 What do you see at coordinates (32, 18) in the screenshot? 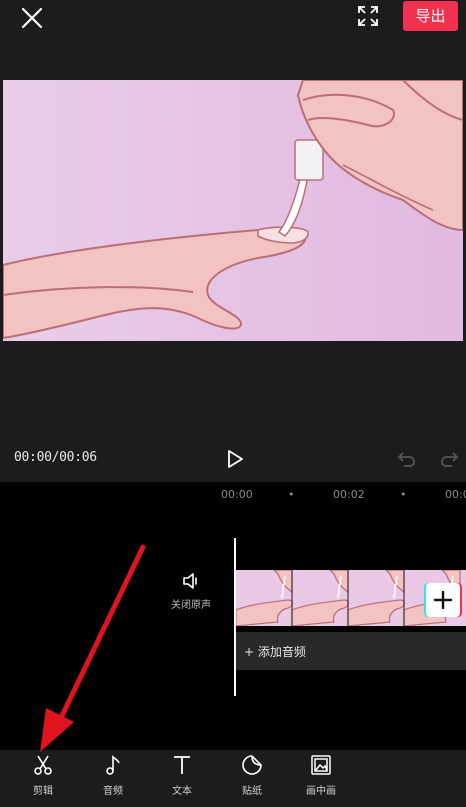
I see `close-icon` at bounding box center [32, 18].